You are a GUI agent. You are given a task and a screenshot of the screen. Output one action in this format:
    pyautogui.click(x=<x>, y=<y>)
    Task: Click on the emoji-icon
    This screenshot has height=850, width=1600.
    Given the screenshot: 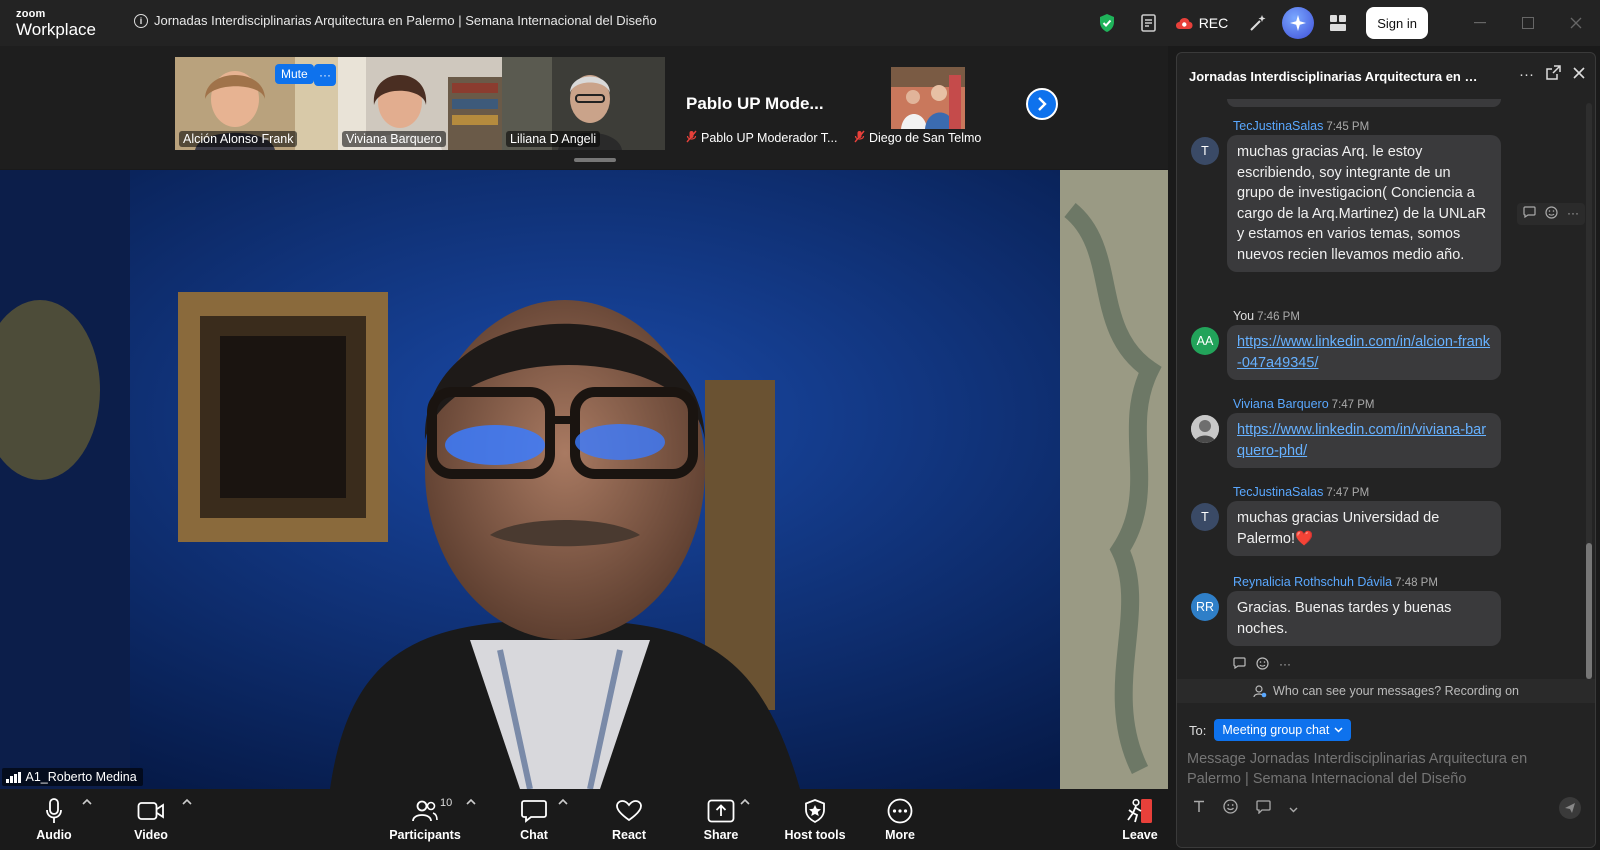 What is the action you would take?
    pyautogui.click(x=1230, y=808)
    